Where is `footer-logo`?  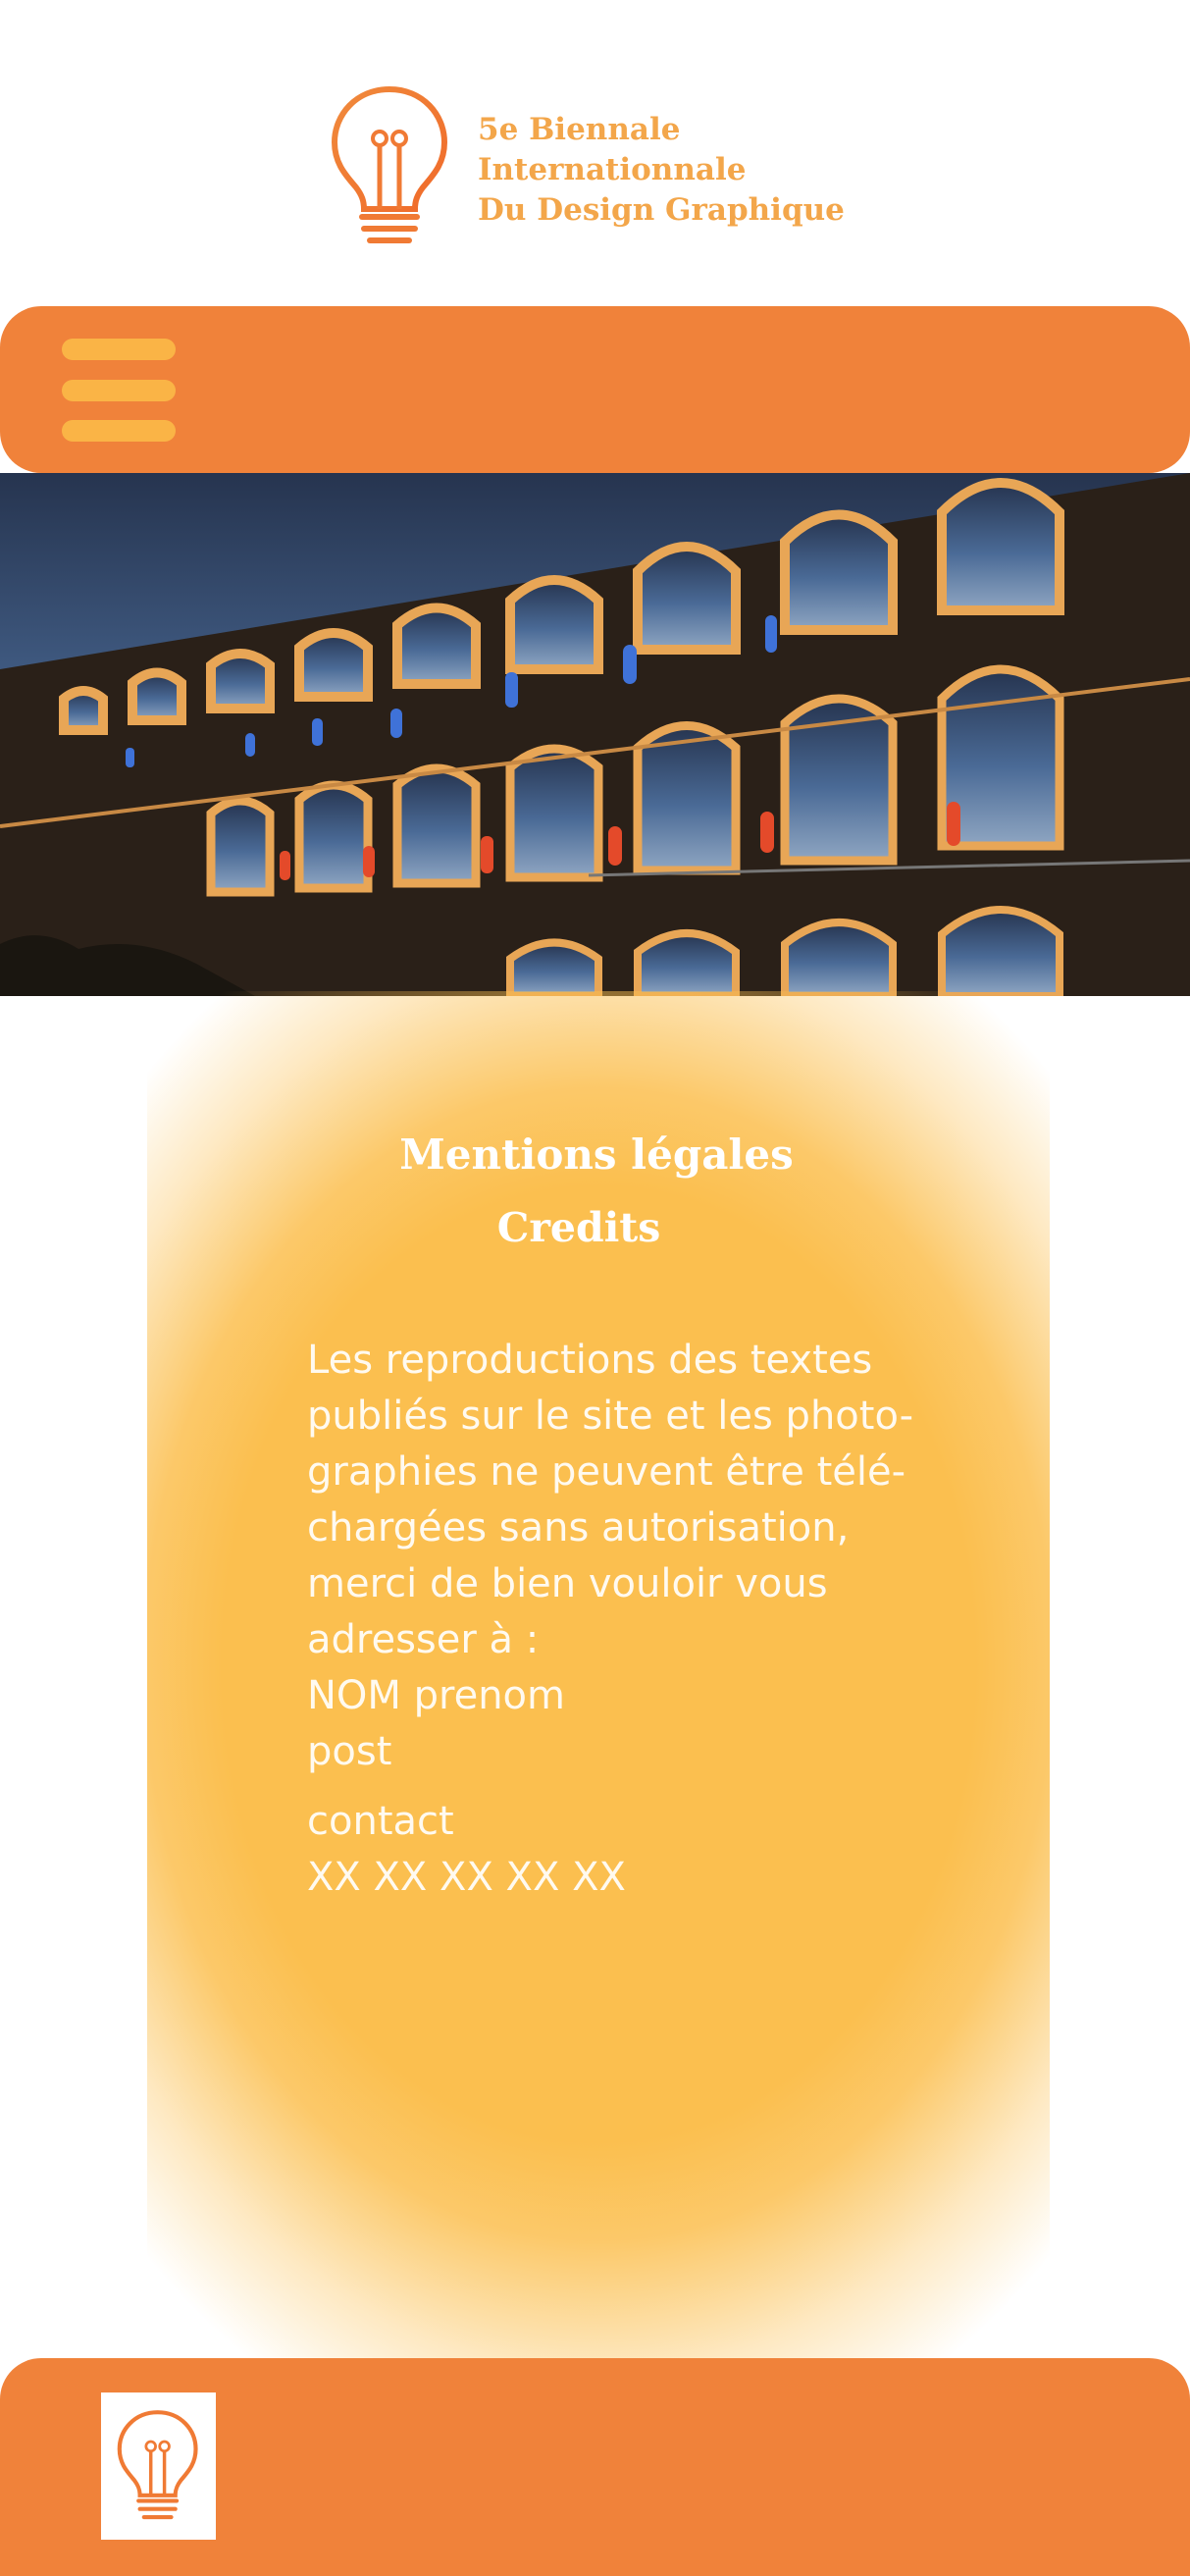 footer-logo is located at coordinates (158, 2466).